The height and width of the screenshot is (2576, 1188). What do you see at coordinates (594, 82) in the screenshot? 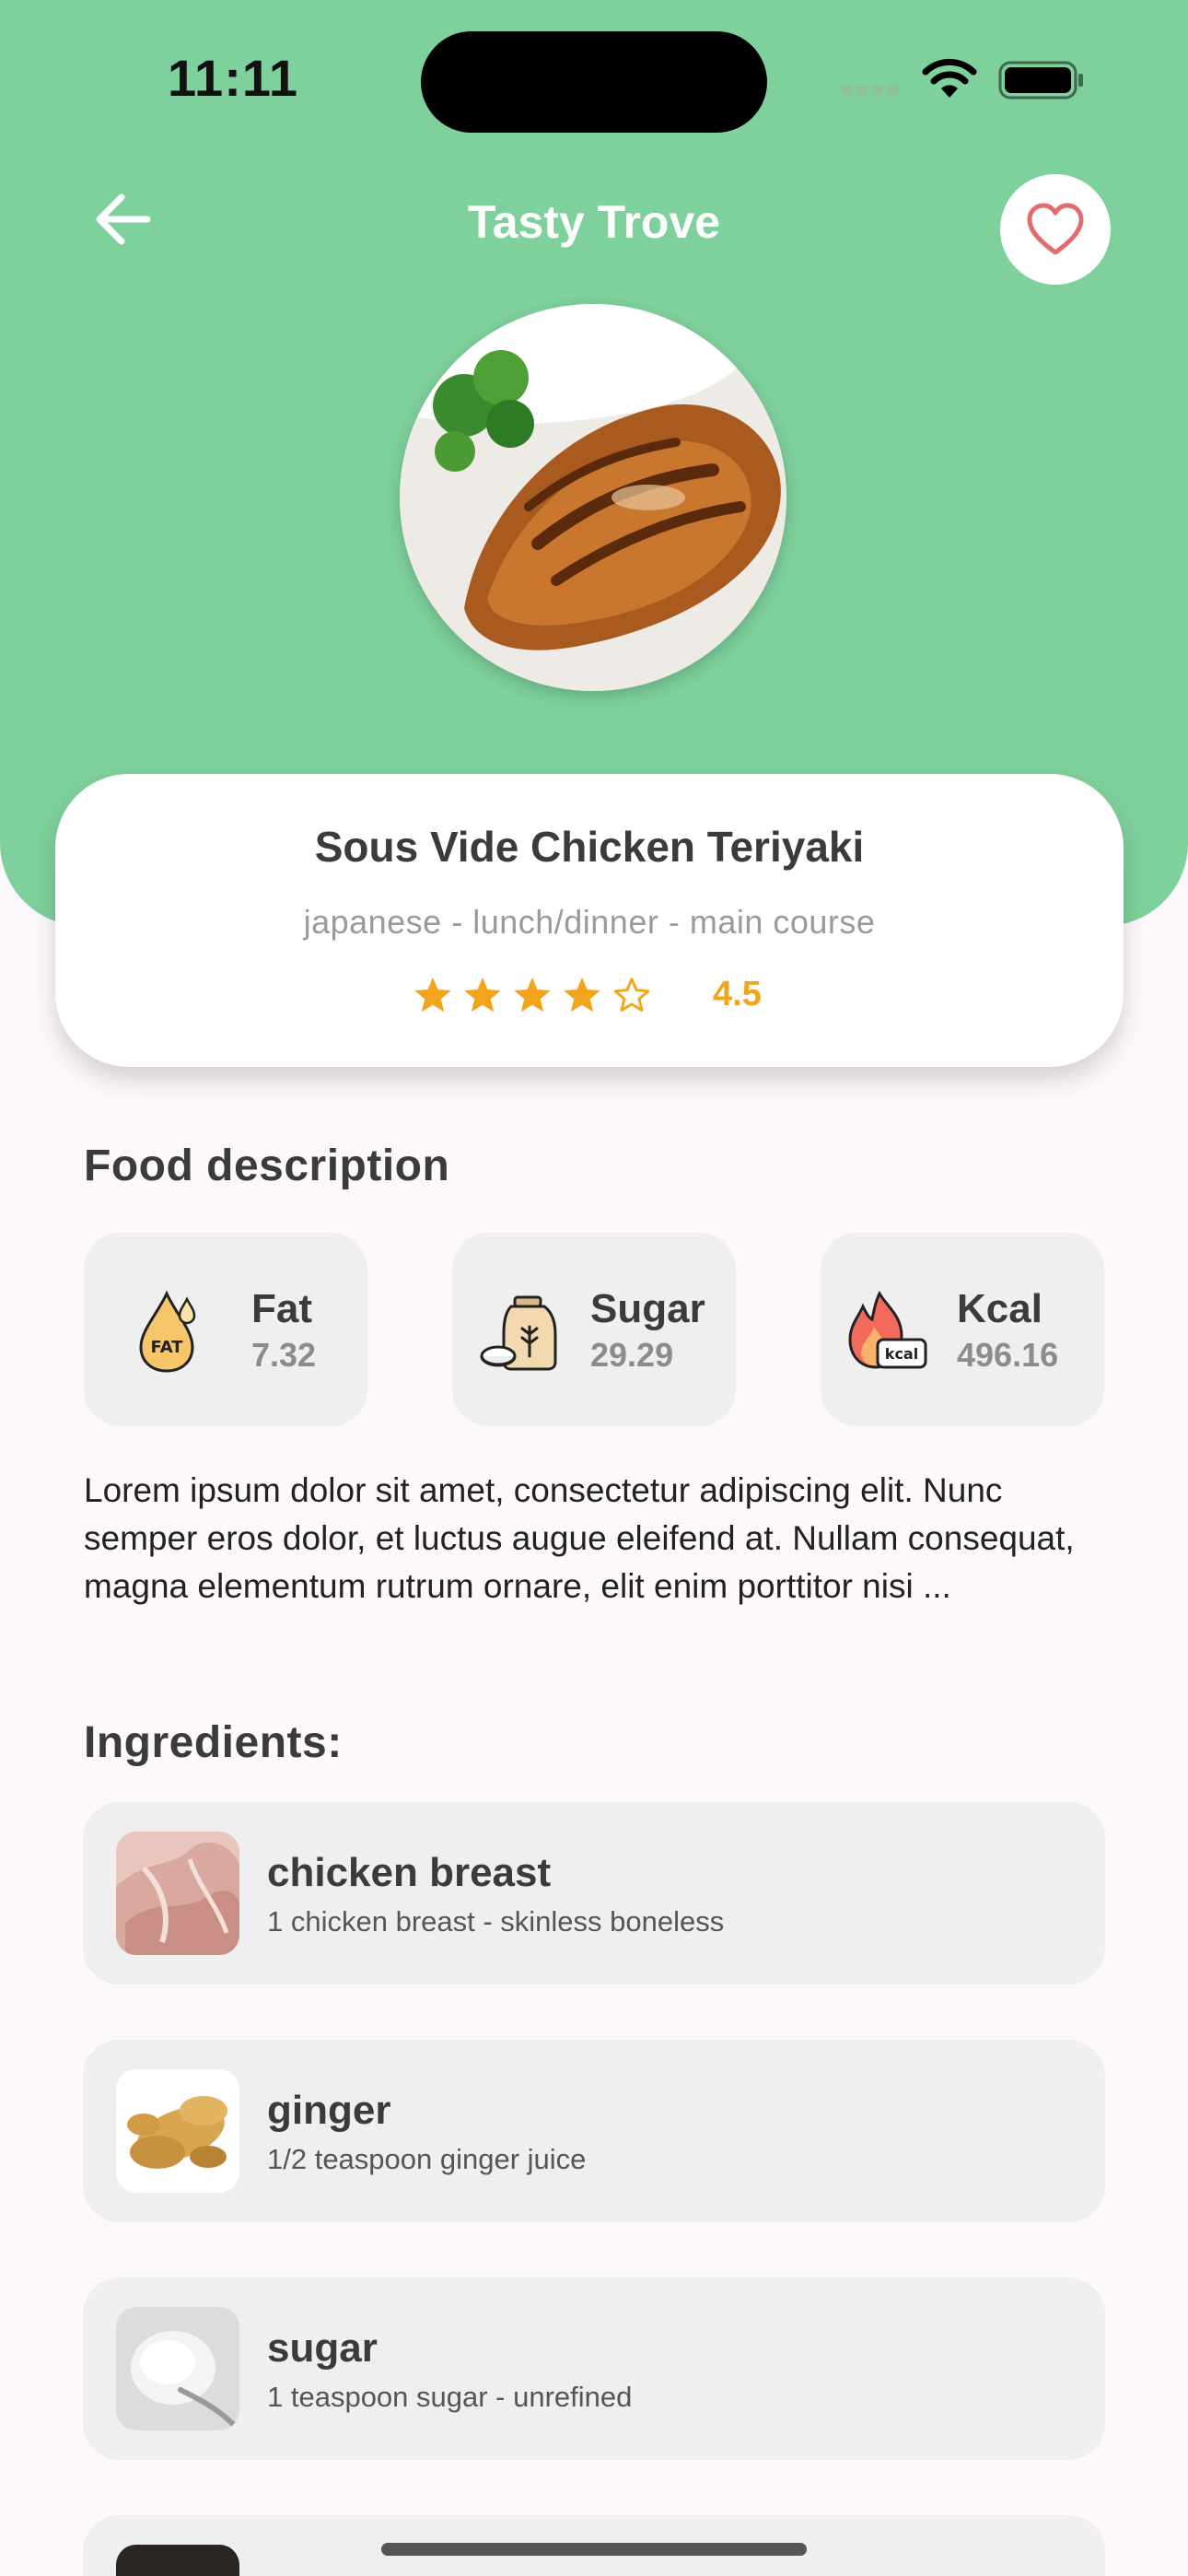
I see `dynamic-island` at bounding box center [594, 82].